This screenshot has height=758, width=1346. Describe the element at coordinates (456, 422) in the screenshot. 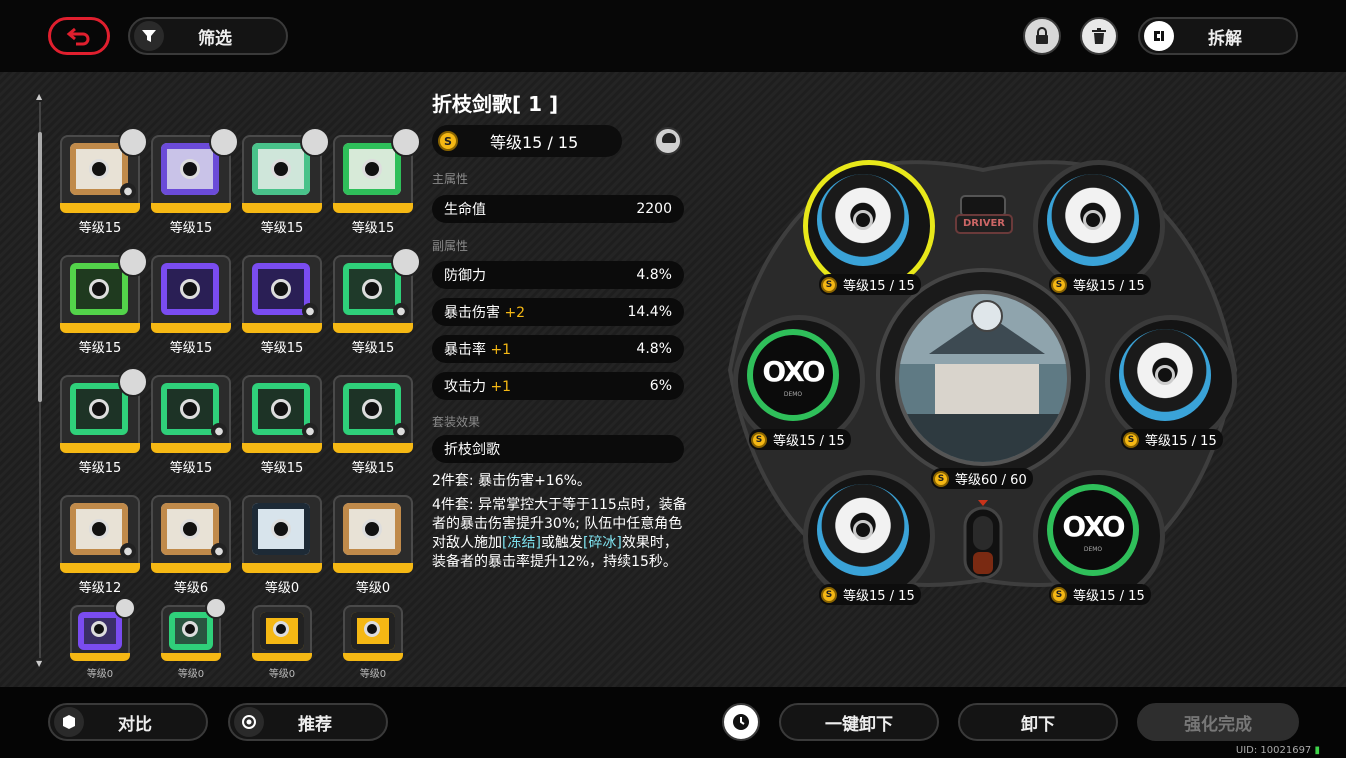

I see `set-effect-header: 套装效果` at that location.